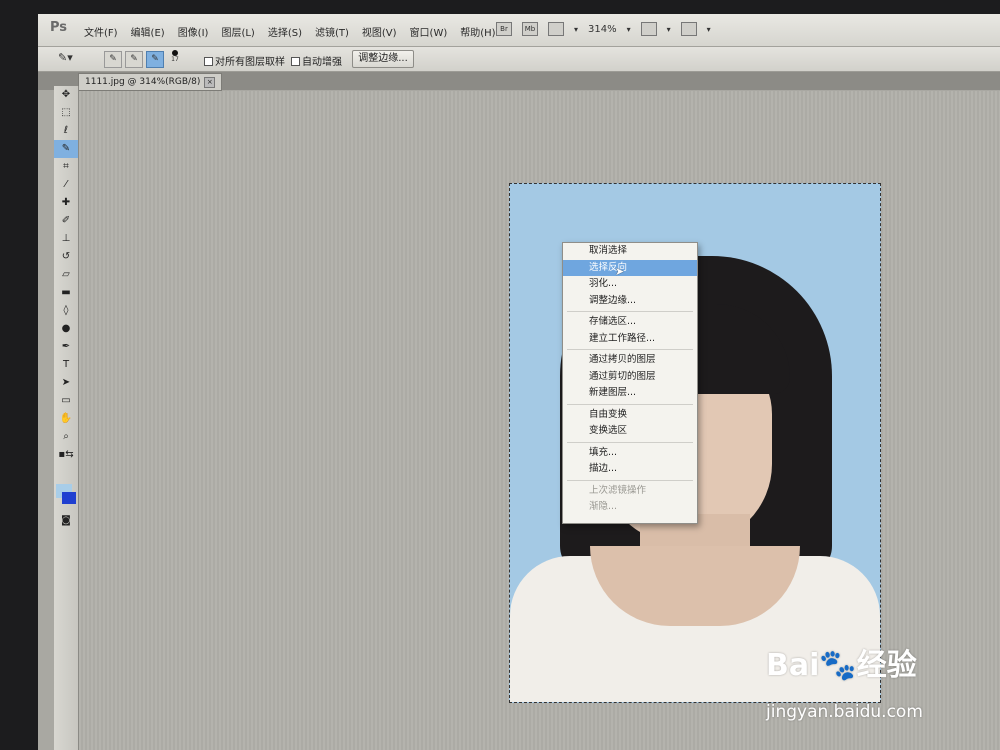 This screenshot has height=750, width=1000. Describe the element at coordinates (332, 31) in the screenshot. I see `menu-filter: 滤镜(T)` at that location.